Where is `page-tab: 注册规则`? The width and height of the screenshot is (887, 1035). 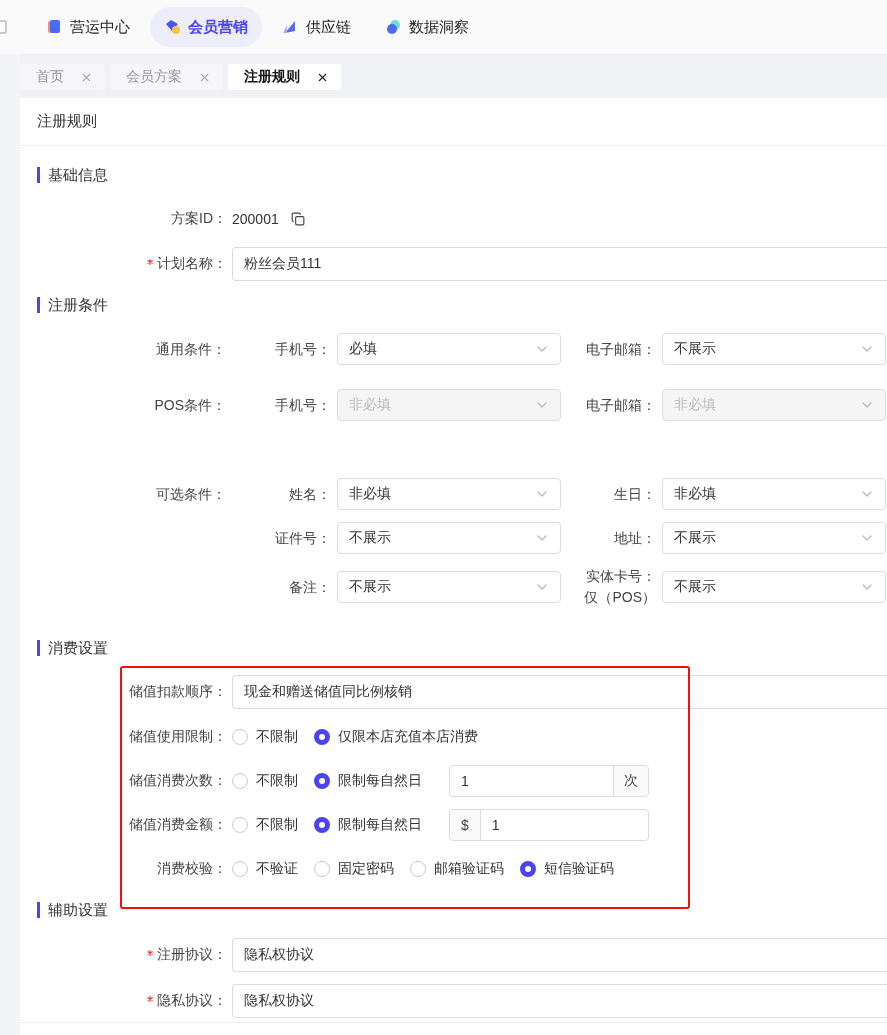
page-tab: 注册规则 is located at coordinates (284, 77).